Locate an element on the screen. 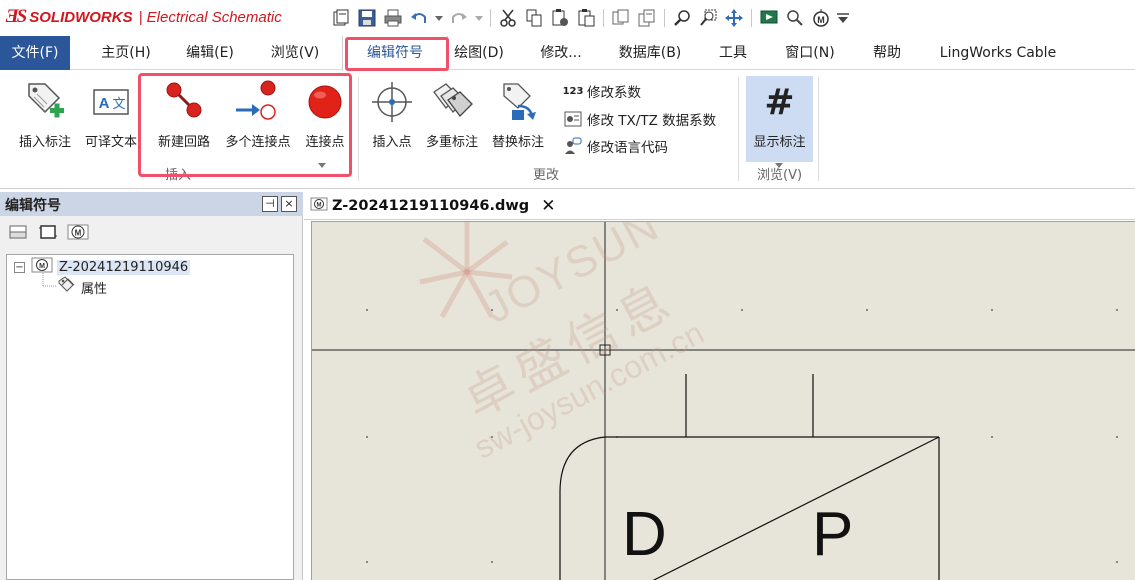 Image resolution: width=1135 pixels, height=580 pixels. pan-icon is located at coordinates (734, 18).